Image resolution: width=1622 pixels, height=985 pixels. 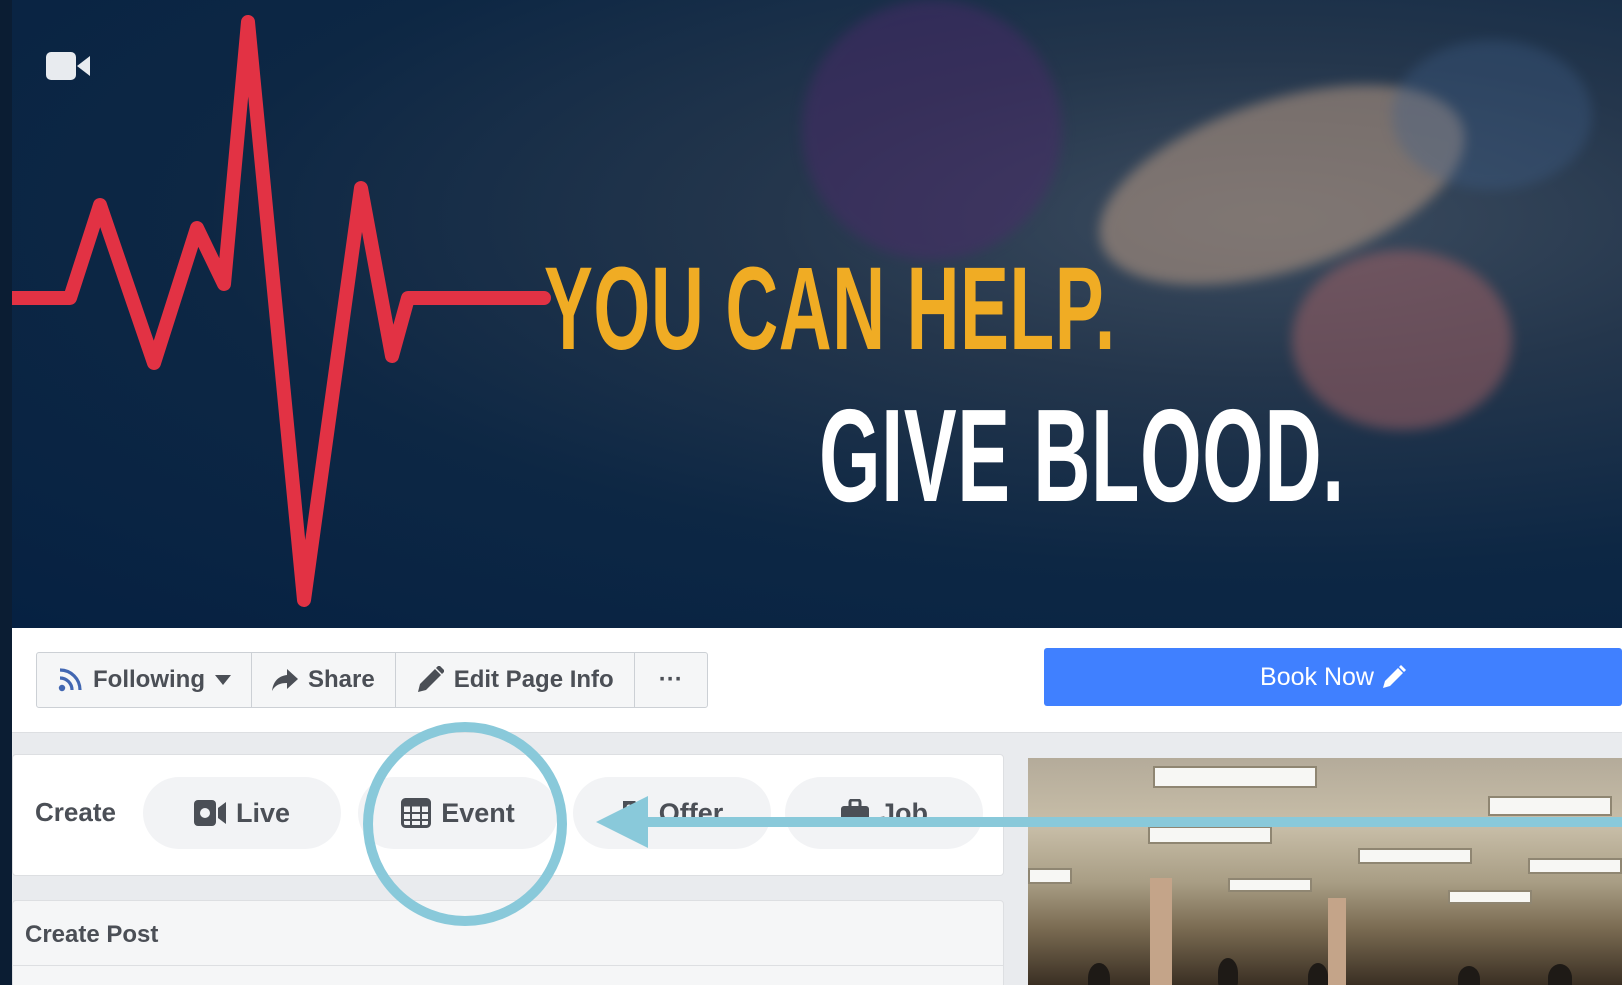 I want to click on more-options-label: ···, so click(x=670, y=679).